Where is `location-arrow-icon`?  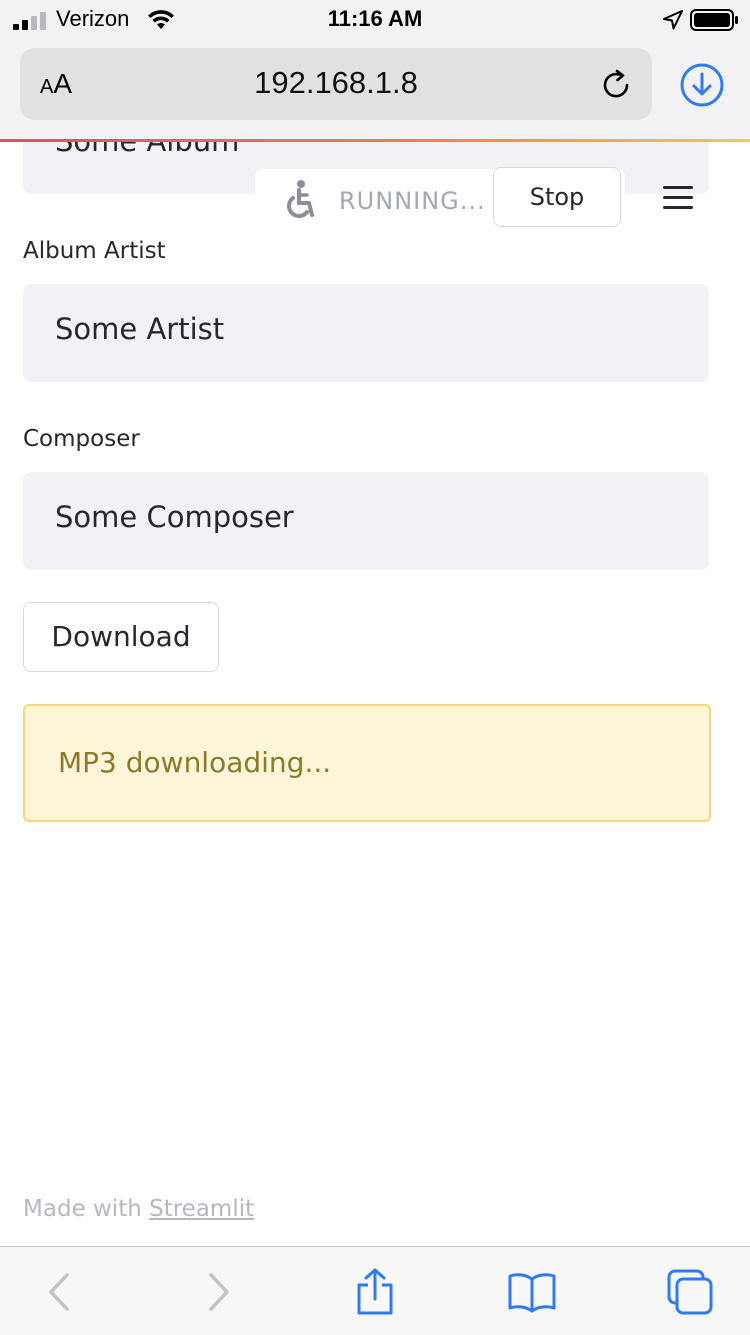 location-arrow-icon is located at coordinates (673, 20).